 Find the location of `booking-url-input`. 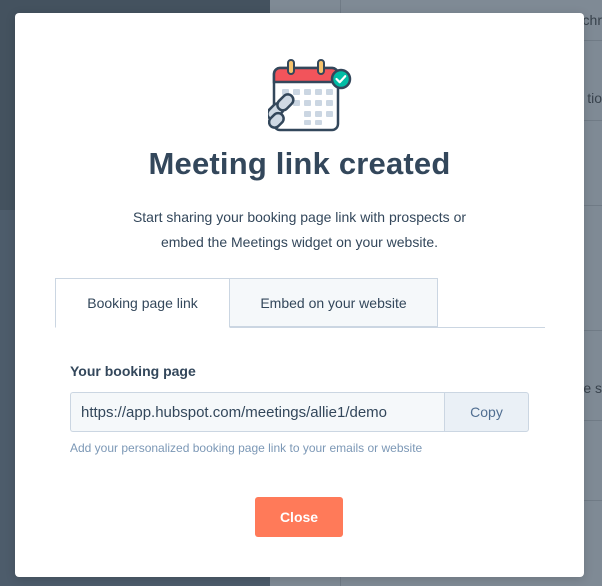

booking-url-input is located at coordinates (257, 412).